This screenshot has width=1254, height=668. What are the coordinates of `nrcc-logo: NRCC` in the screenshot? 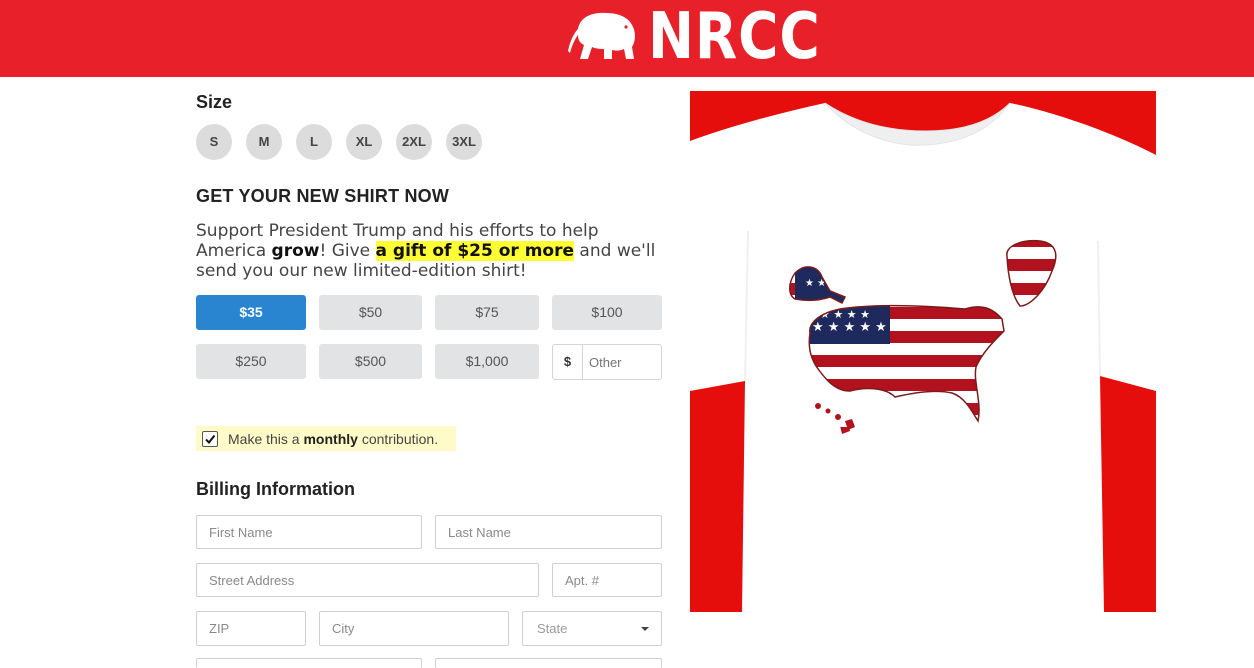 It's located at (707, 37).